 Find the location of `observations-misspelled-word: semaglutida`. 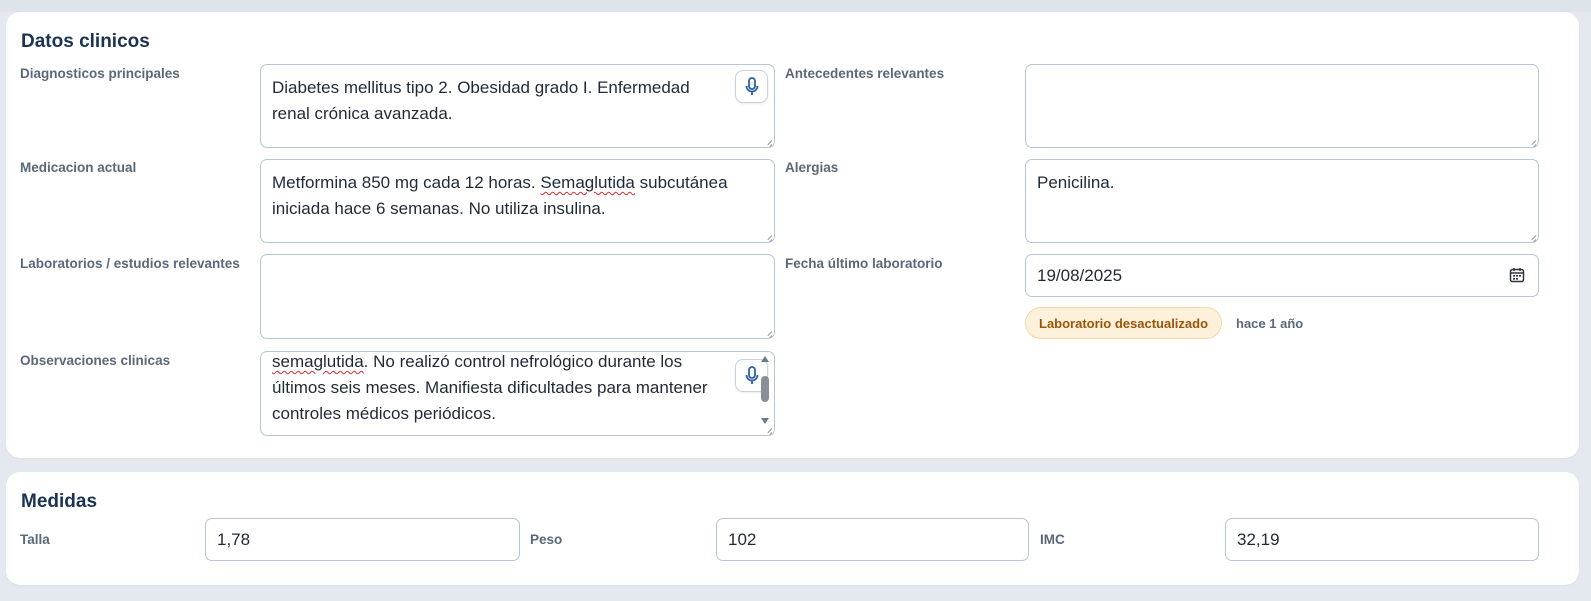

observations-misspelled-word: semaglutida is located at coordinates (318, 361).